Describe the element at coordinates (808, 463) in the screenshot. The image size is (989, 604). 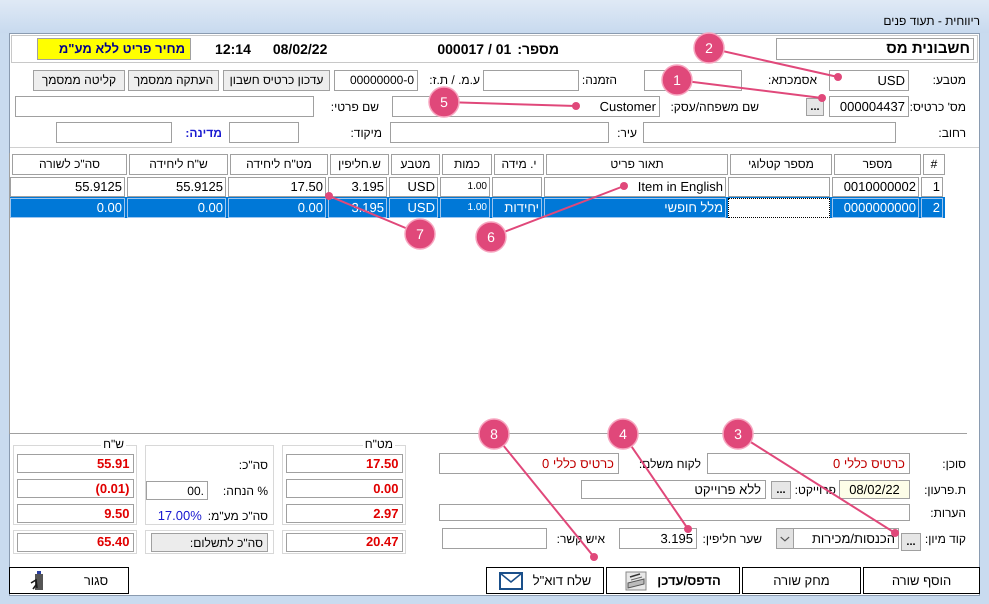
I see `agent-field: כרטיס כללי 0` at that location.